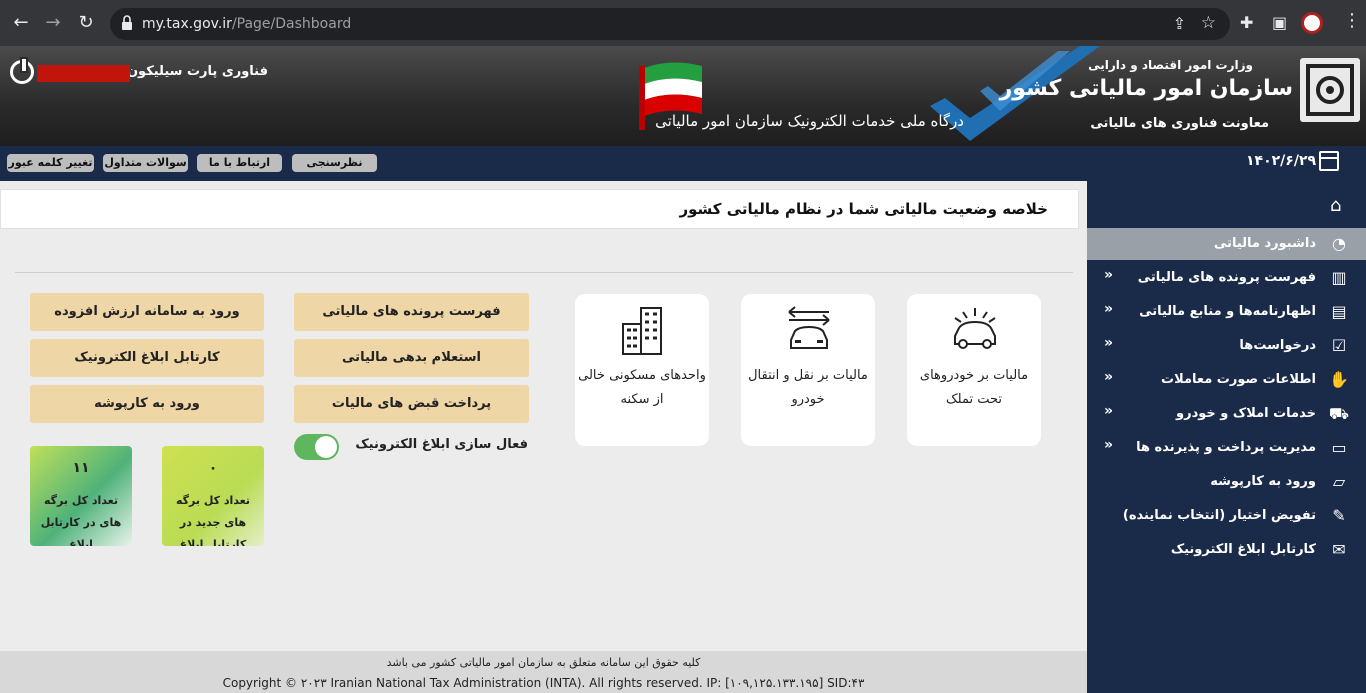  I want to click on sidebar-item-label: مدیریت پرداخت و پذیرنده ها, so click(1226, 447).